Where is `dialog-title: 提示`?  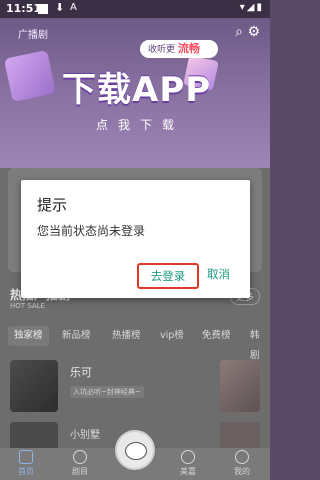 dialog-title: 提示 is located at coordinates (52, 205).